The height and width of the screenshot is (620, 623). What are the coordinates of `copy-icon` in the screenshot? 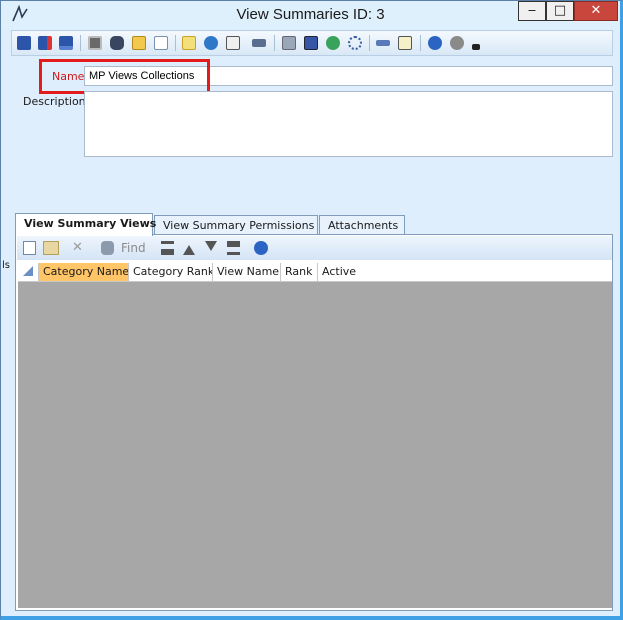 It's located at (289, 43).